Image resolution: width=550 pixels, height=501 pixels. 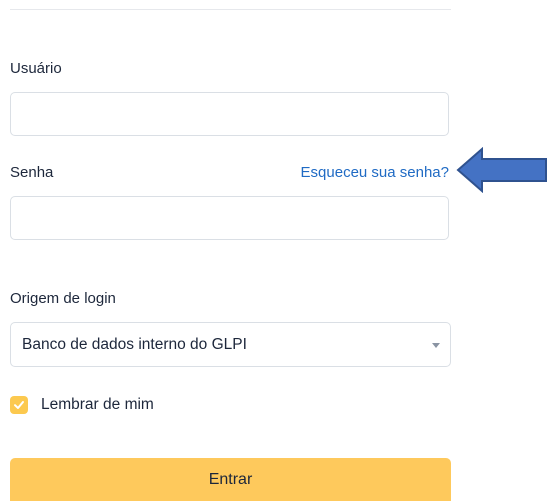 What do you see at coordinates (436, 345) in the screenshot?
I see `chevron-down-icon` at bounding box center [436, 345].